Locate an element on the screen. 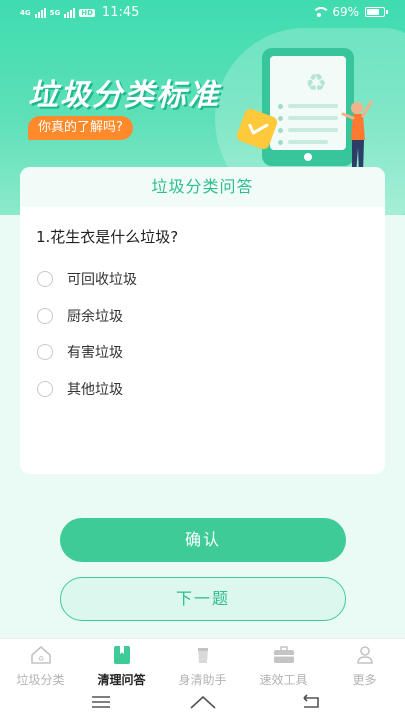 This screenshot has width=405, height=720. option-label: 其他垃圾 is located at coordinates (95, 389).